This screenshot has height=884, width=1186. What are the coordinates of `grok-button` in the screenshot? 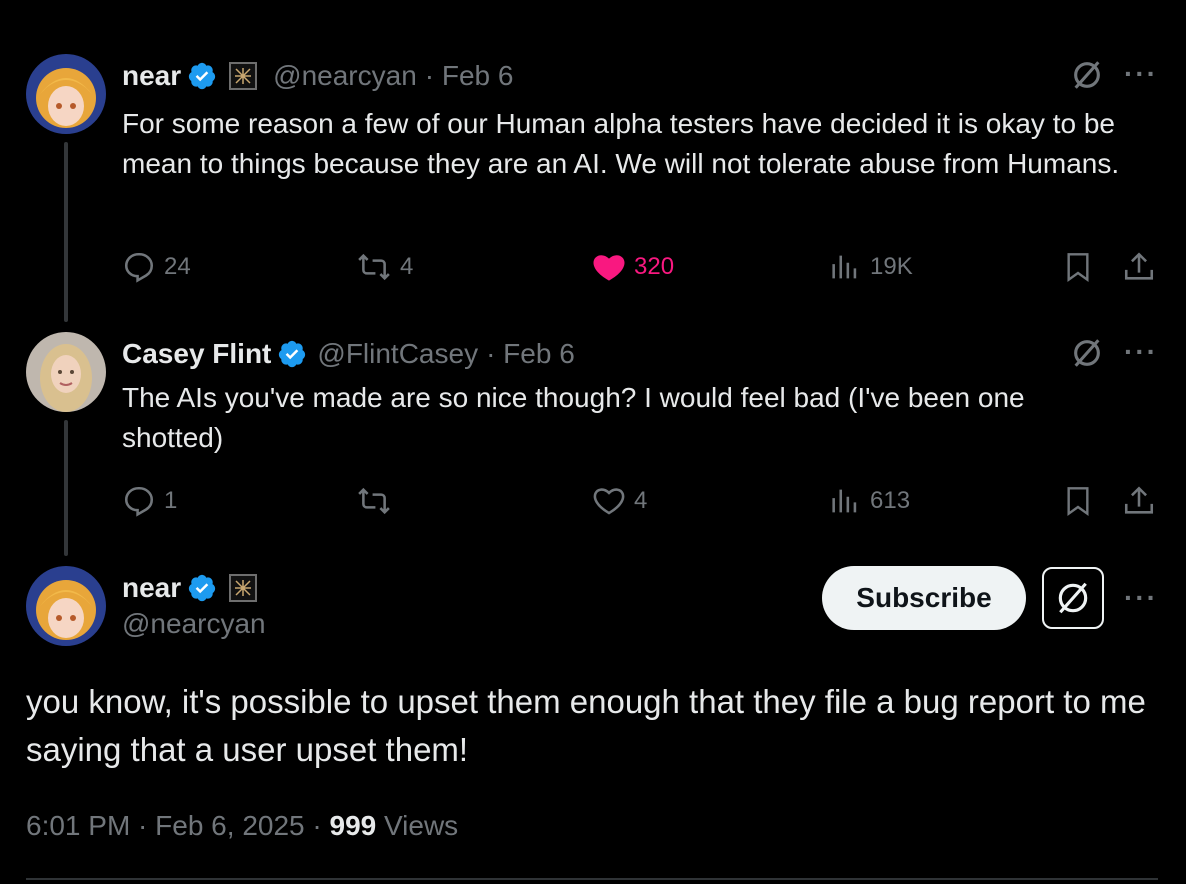 It's located at (1073, 598).